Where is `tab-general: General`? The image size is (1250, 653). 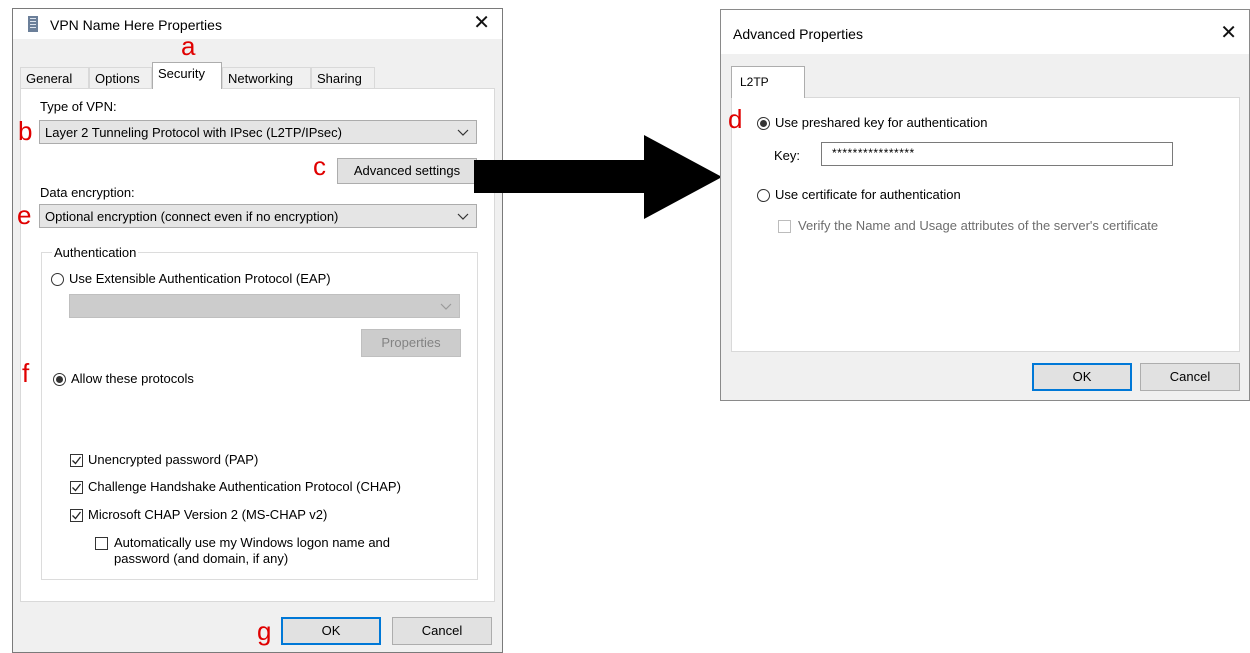 tab-general: General is located at coordinates (54, 78).